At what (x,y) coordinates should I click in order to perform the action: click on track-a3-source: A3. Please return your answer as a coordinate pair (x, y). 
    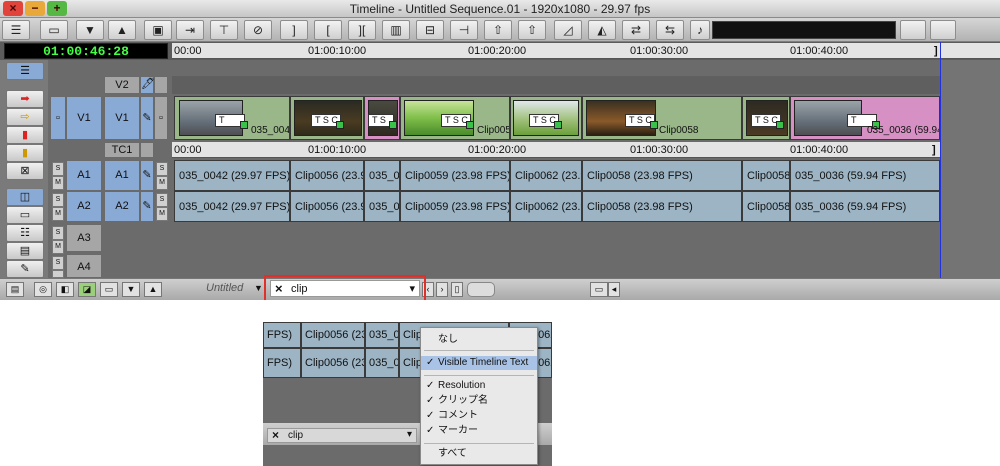
    Looking at the image, I should click on (84, 238).